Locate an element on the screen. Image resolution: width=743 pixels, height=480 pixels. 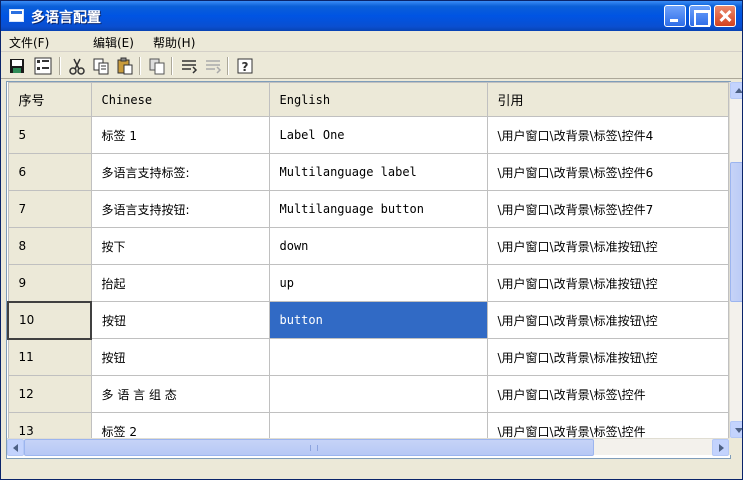
arrow-up-icon is located at coordinates (738, 90).